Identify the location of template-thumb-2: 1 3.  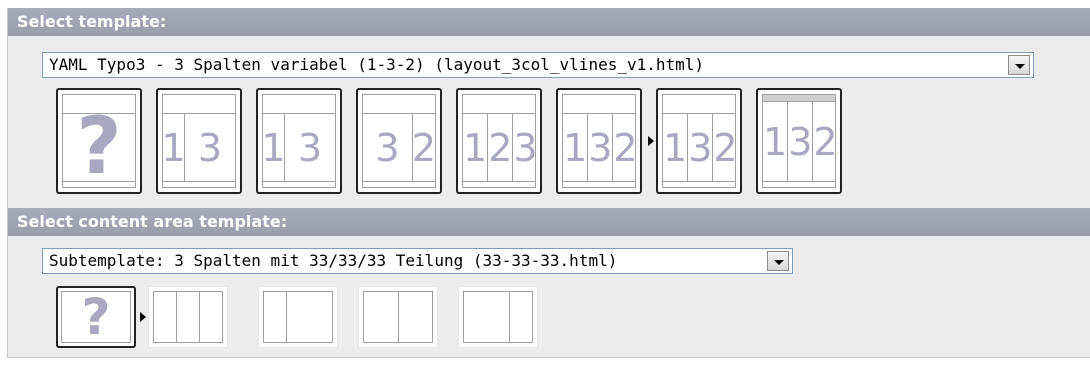
(199, 141).